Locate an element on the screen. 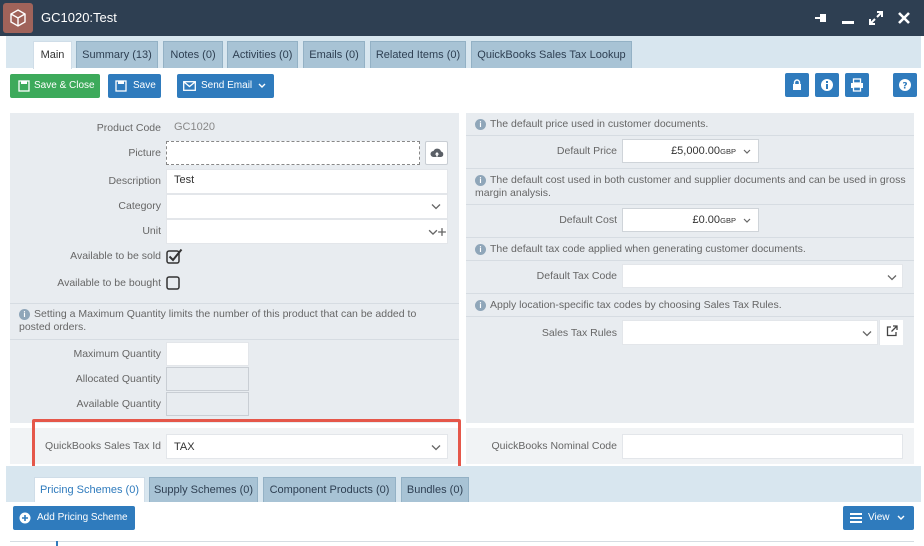  allocated-qty-field is located at coordinates (207, 379).